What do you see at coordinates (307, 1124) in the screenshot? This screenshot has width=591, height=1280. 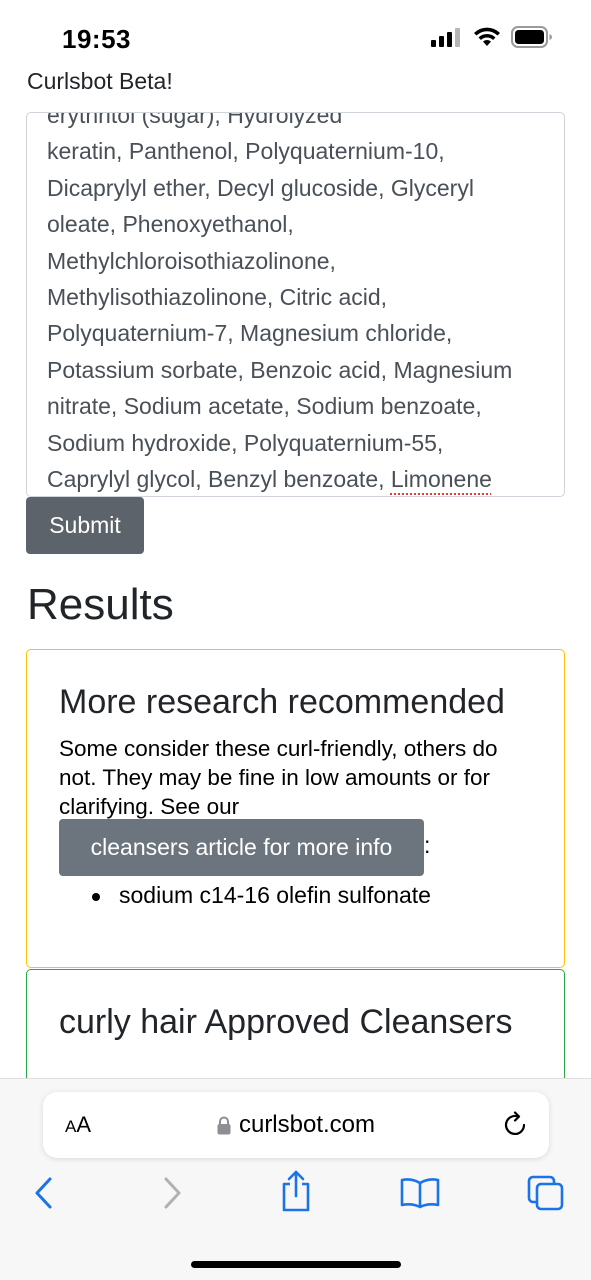 I see `url-text: curlsbot.com` at bounding box center [307, 1124].